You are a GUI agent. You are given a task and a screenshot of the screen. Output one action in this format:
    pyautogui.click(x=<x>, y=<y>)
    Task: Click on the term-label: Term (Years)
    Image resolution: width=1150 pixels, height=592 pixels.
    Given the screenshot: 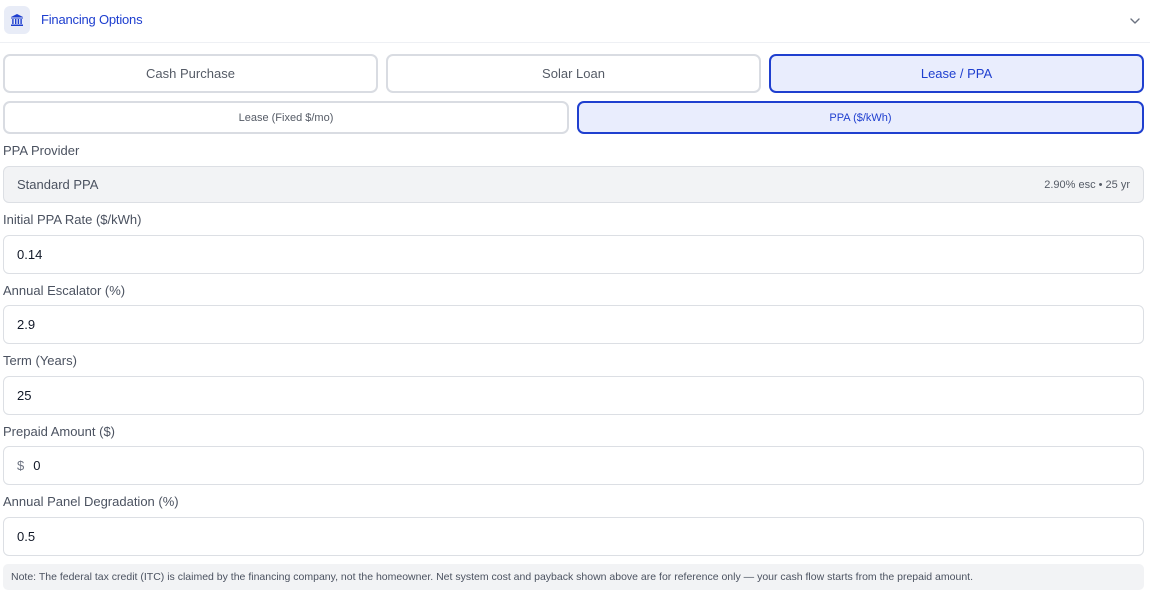 What is the action you would take?
    pyautogui.click(x=40, y=360)
    